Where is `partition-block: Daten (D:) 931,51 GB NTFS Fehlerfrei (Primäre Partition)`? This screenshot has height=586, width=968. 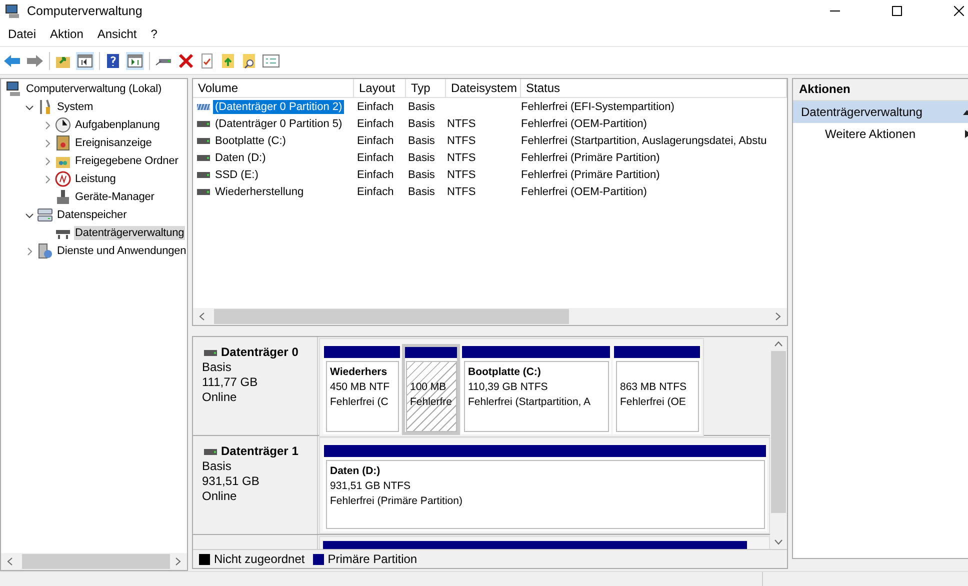 partition-block: Daten (D:) 931,51 GB NTFS Fehlerfrei (Primäre Partition) is located at coordinates (545, 487).